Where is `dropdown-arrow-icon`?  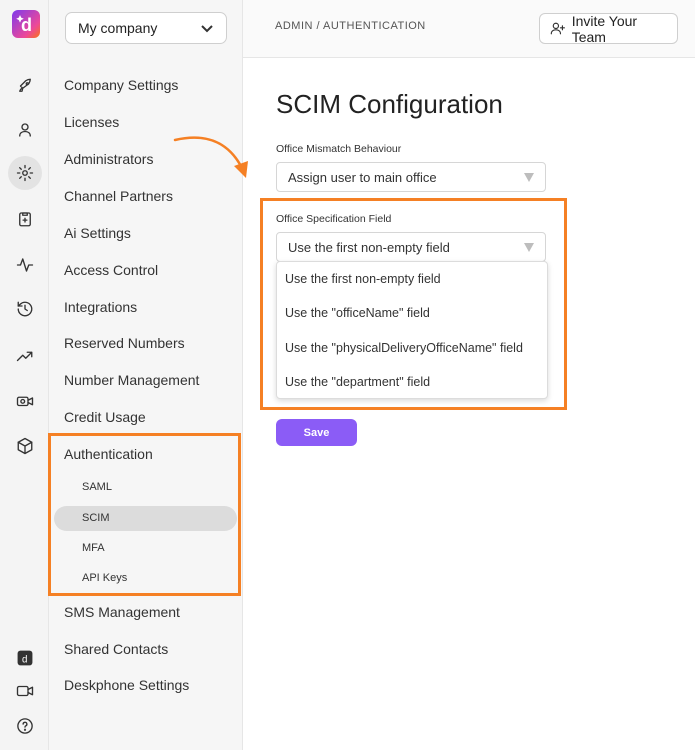 dropdown-arrow-icon is located at coordinates (529, 177).